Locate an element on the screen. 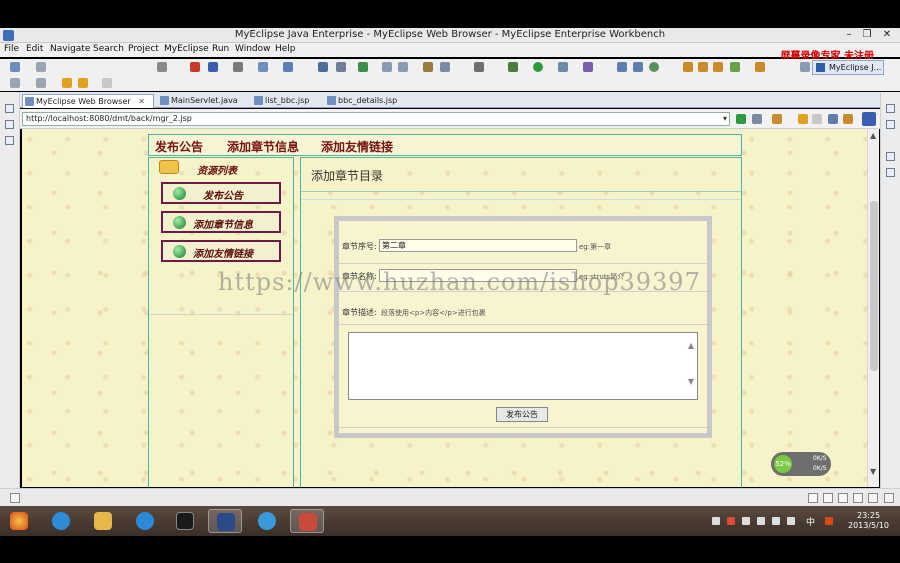 The image size is (900, 563). folder-open-icon is located at coordinates (703, 67).